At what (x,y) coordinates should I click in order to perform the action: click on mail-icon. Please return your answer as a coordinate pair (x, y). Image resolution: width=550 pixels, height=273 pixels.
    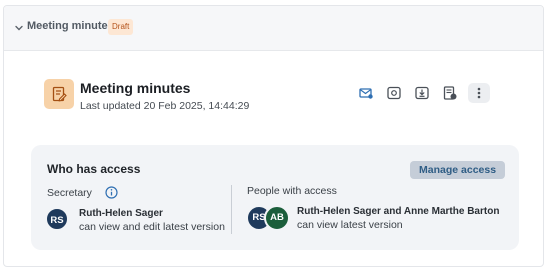
    Looking at the image, I should click on (366, 93).